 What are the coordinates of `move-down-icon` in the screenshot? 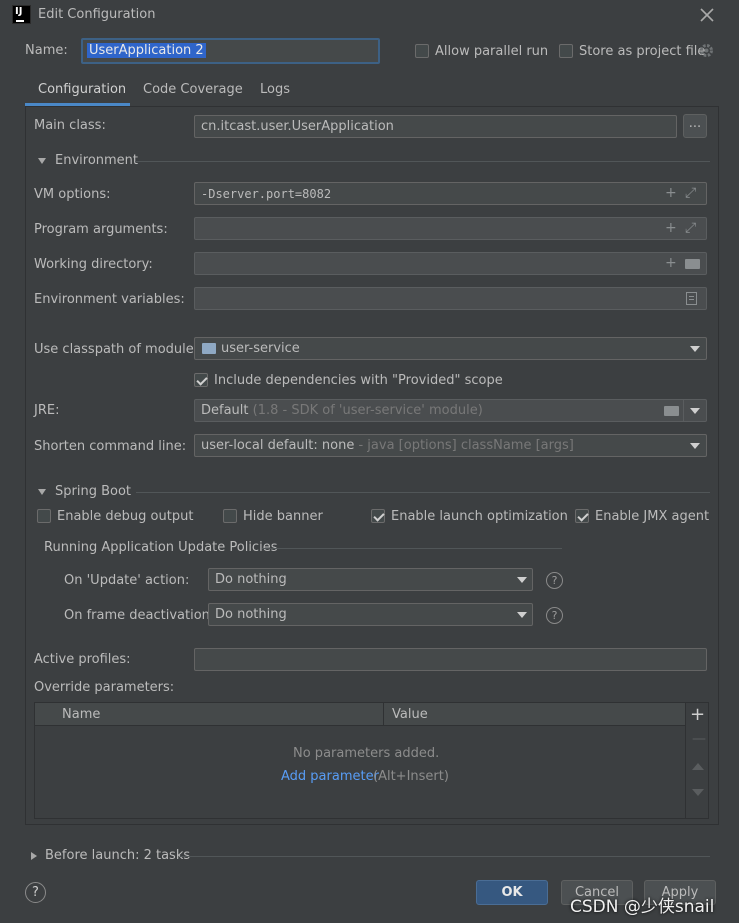 It's located at (698, 792).